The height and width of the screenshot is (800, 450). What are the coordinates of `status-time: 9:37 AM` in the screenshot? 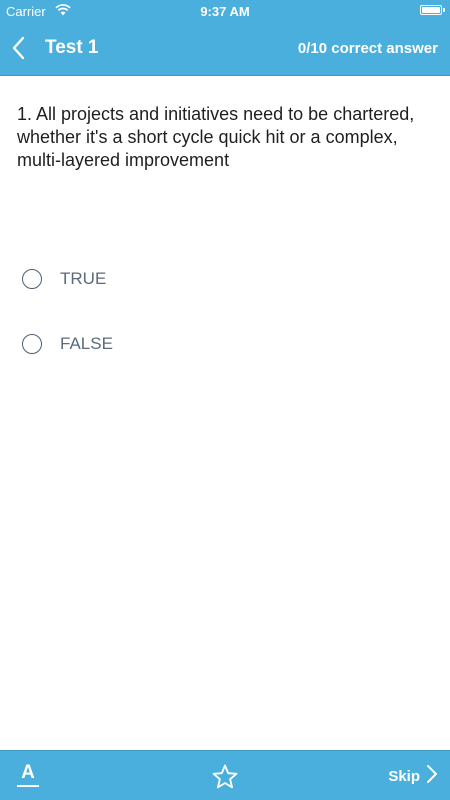 It's located at (225, 11).